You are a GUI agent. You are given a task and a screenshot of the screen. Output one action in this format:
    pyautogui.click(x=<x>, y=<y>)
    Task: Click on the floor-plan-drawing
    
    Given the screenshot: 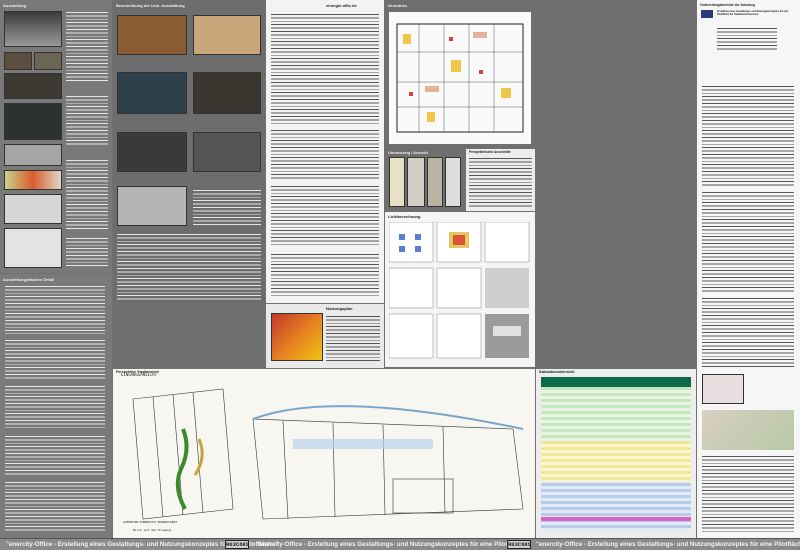 What is the action you would take?
    pyautogui.click(x=460, y=78)
    